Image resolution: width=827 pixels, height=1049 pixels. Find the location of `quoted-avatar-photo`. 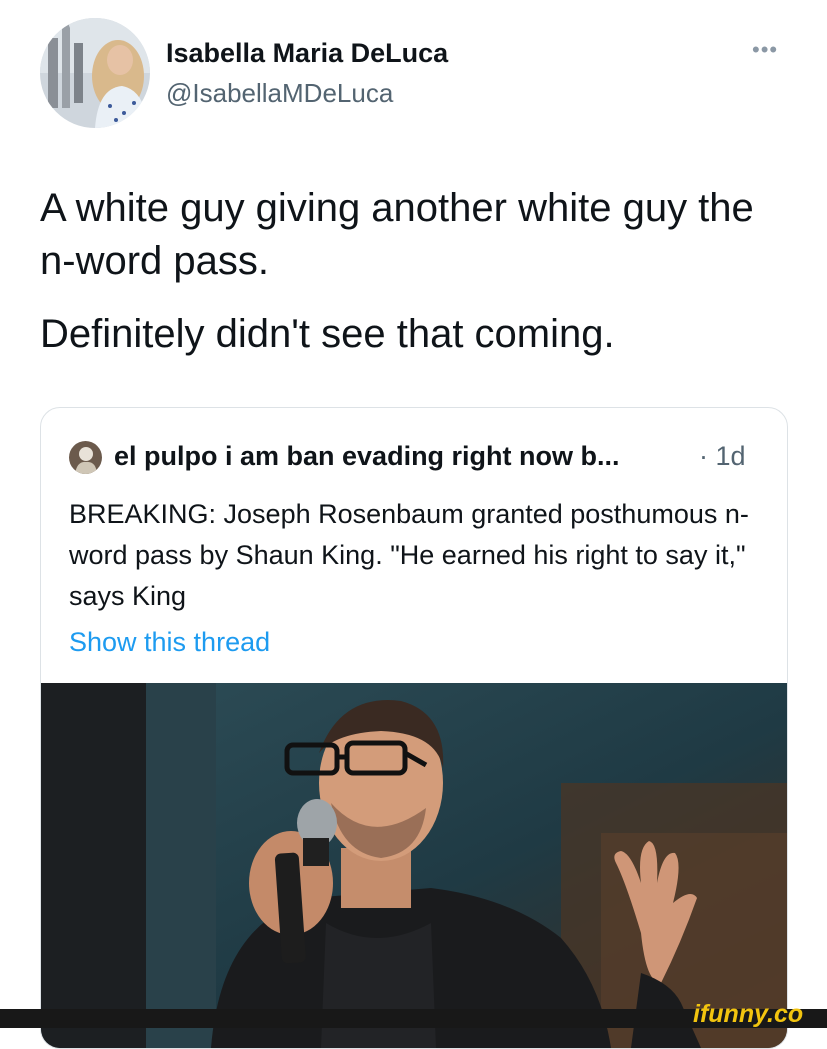

quoted-avatar-photo is located at coordinates (85, 457).